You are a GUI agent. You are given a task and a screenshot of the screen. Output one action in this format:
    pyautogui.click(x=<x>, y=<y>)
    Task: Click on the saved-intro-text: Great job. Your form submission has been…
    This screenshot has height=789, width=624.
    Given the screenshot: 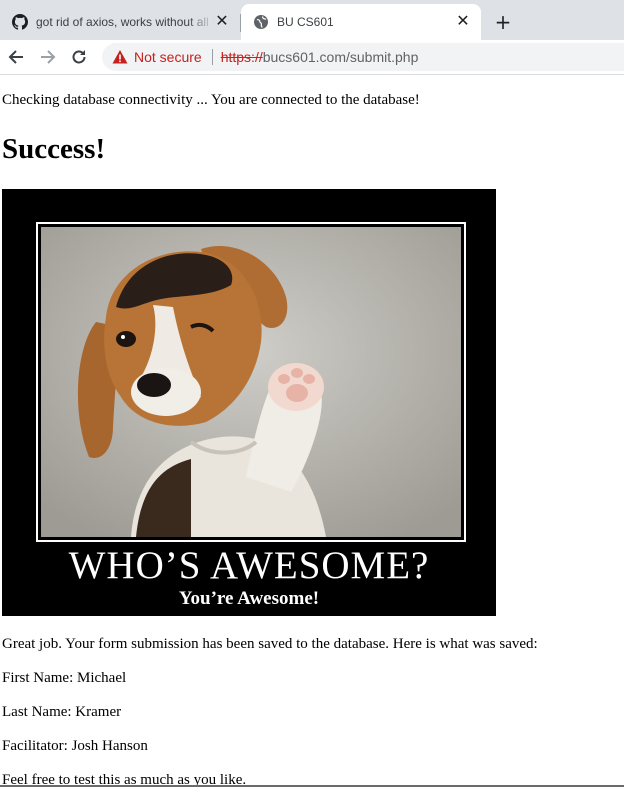 What is the action you would take?
    pyautogui.click(x=270, y=644)
    